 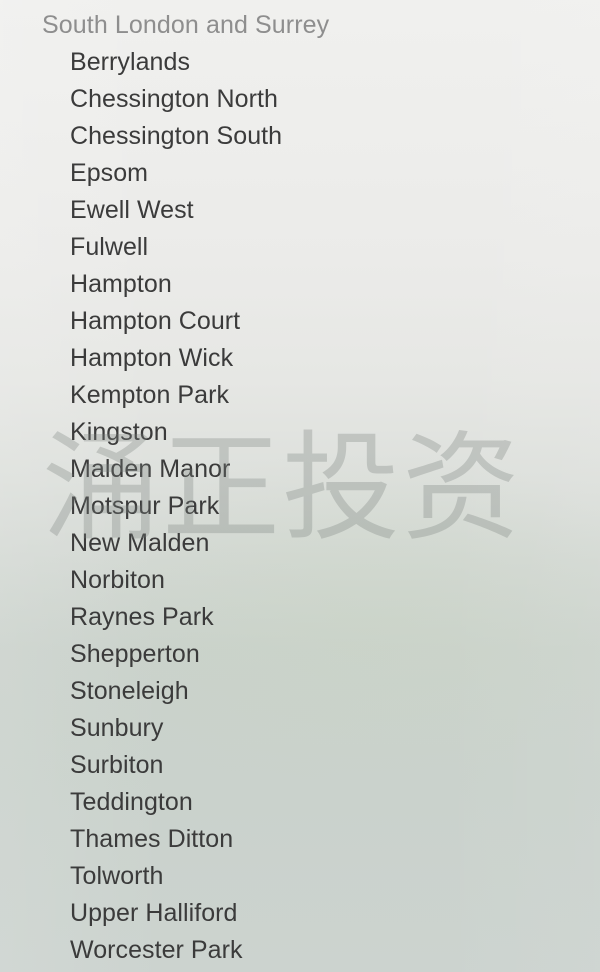 I want to click on station-list-item: Shepperton, so click(x=300, y=656).